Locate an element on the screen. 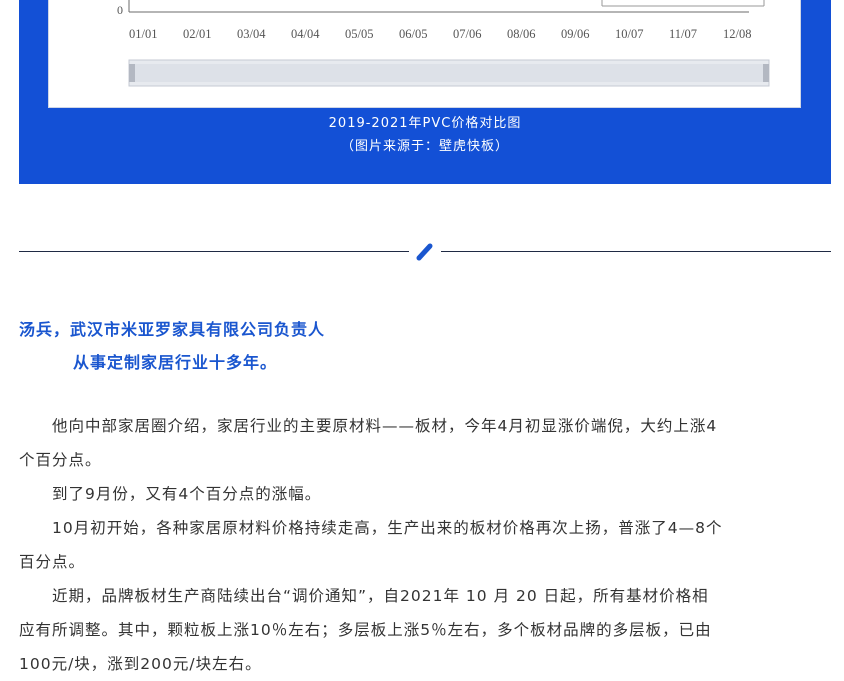 The width and height of the screenshot is (844, 681). paragraph-line: 个百分点。 is located at coordinates (60, 460).